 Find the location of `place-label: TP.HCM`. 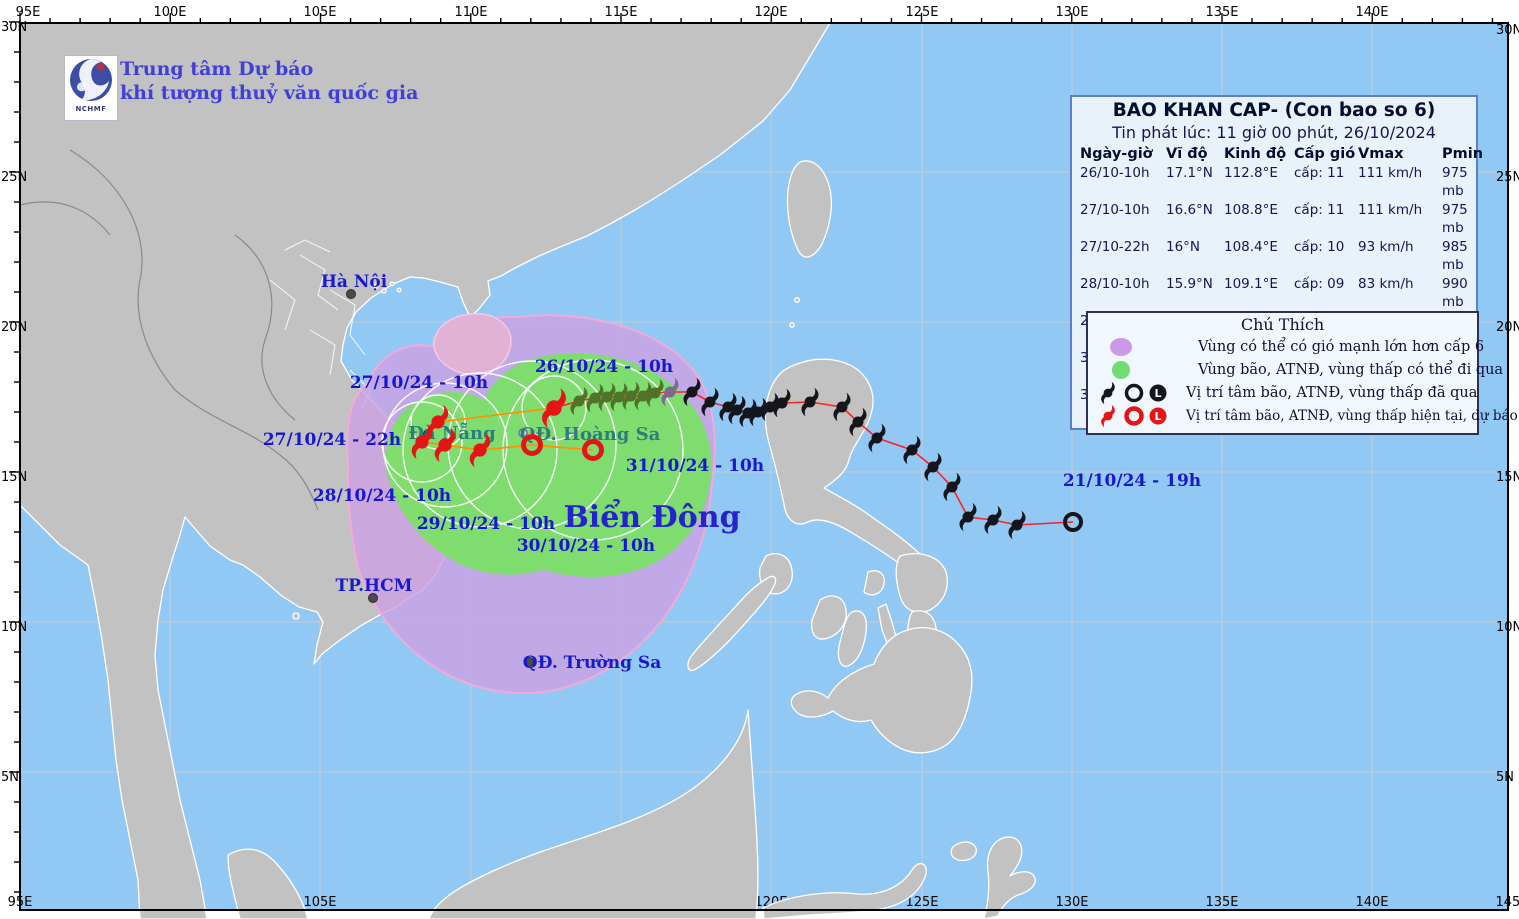

place-label: TP.HCM is located at coordinates (374, 586).